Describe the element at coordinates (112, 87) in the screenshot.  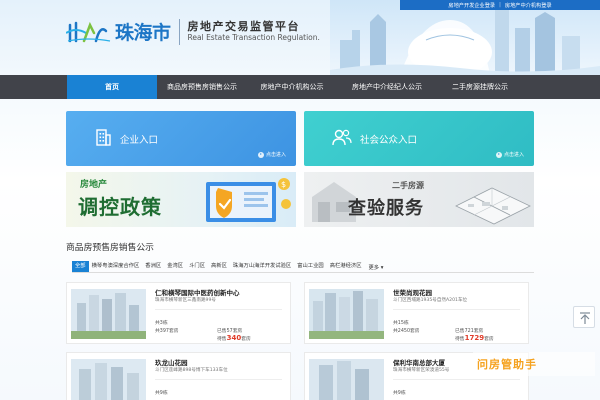
I see `nav-item-home: 首页` at that location.